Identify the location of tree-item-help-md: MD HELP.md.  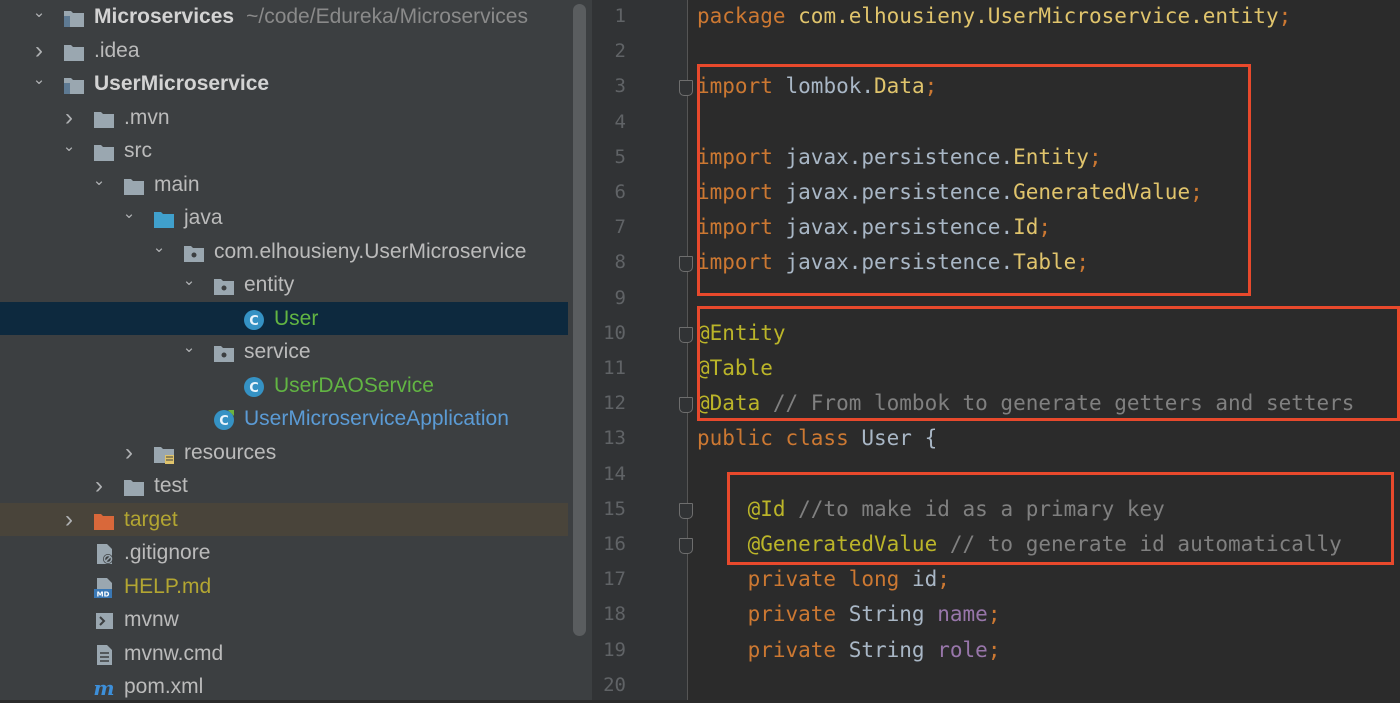
(284, 586).